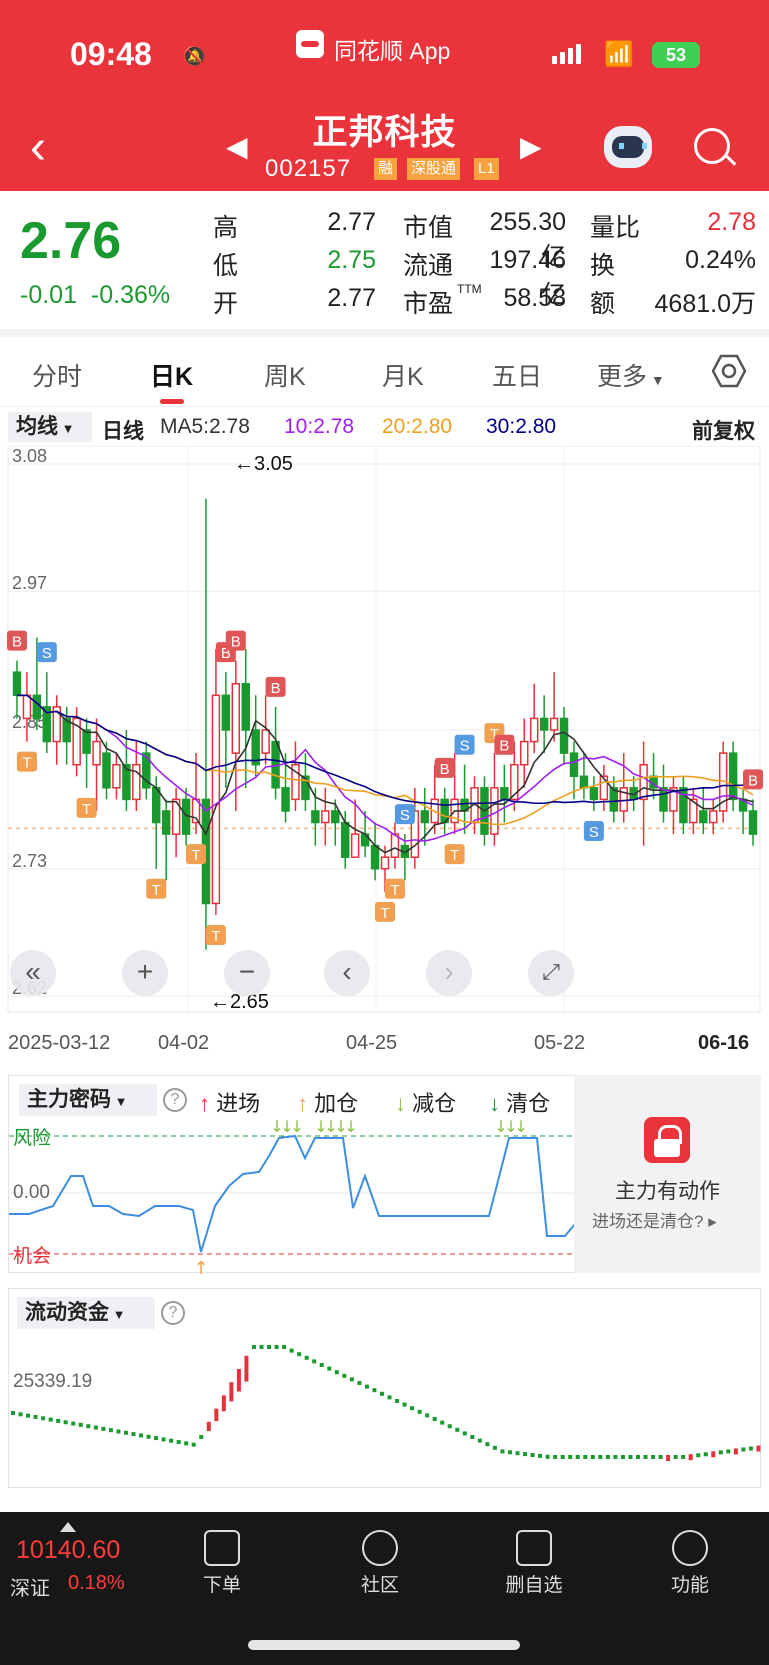 The width and height of the screenshot is (769, 1665). What do you see at coordinates (145, 973) in the screenshot?
I see `zoom-in-icon: +` at bounding box center [145, 973].